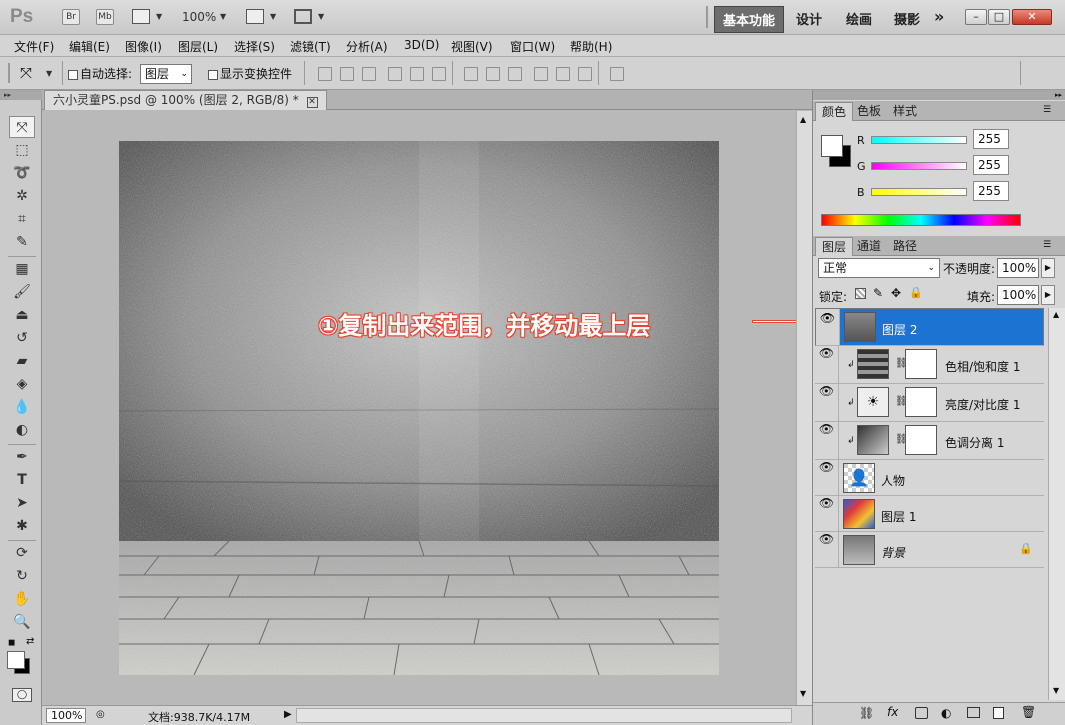 This screenshot has width=1065, height=725. I want to click on new-layer-icon, so click(998, 713).